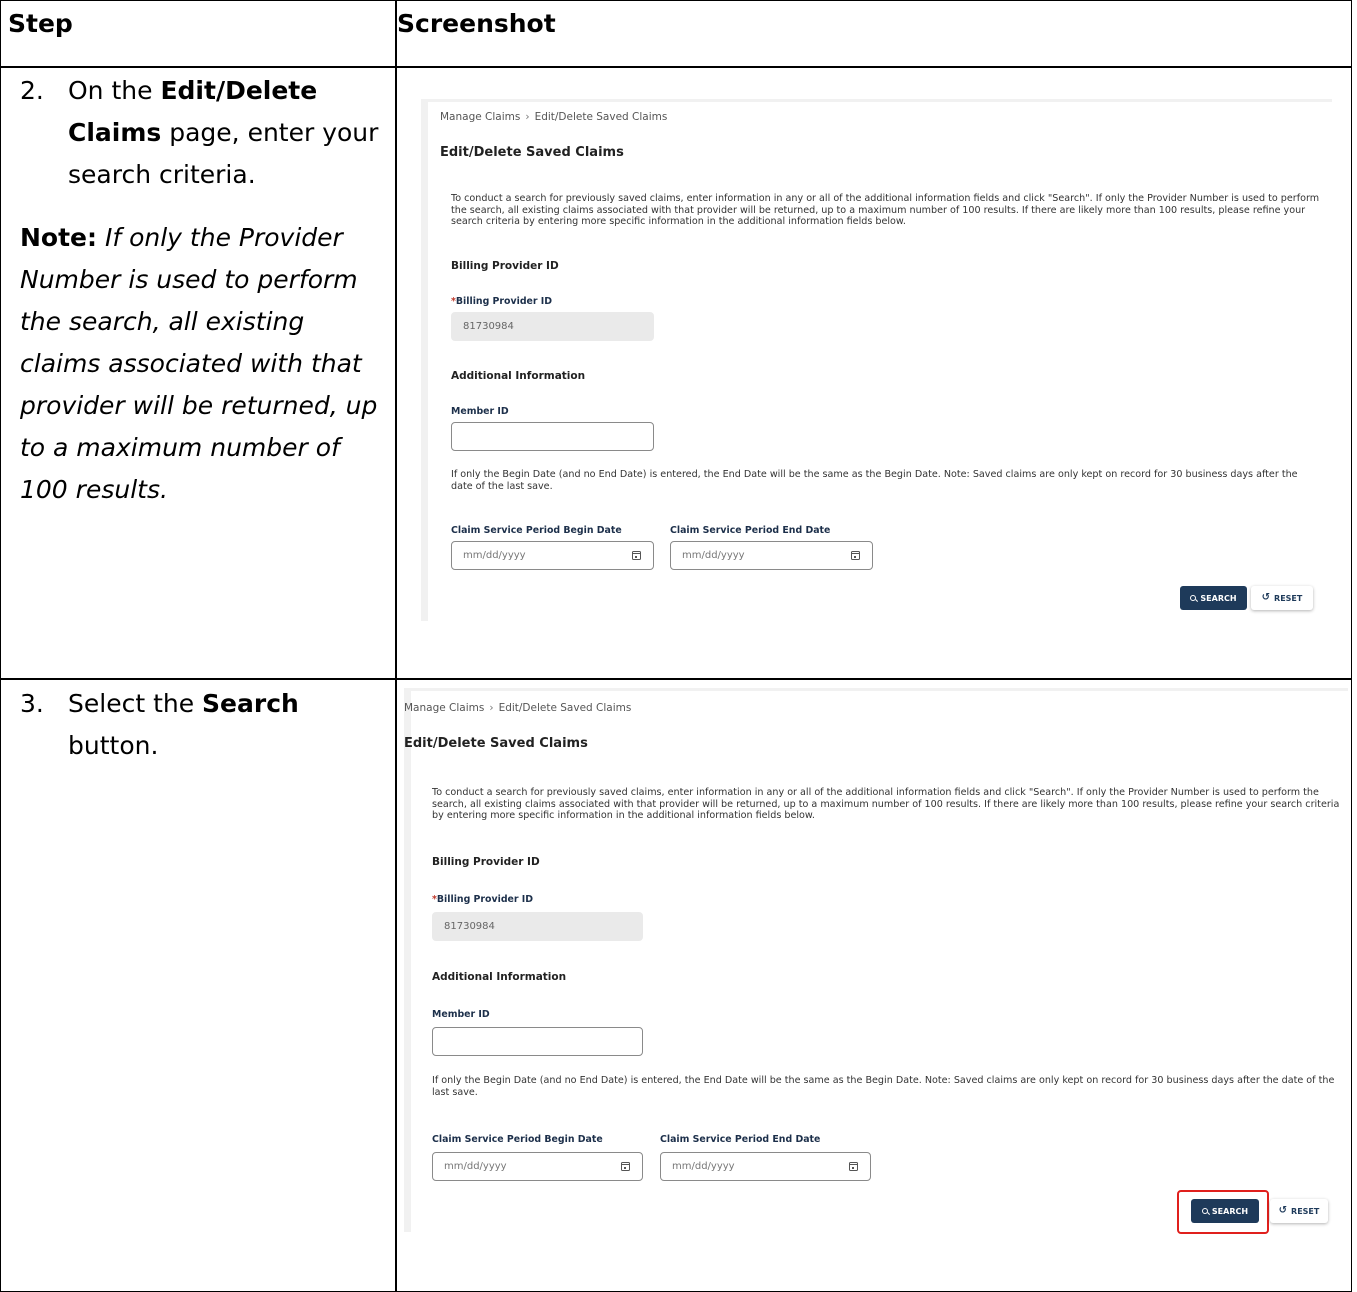  I want to click on column-header-step: Step, so click(40, 23).